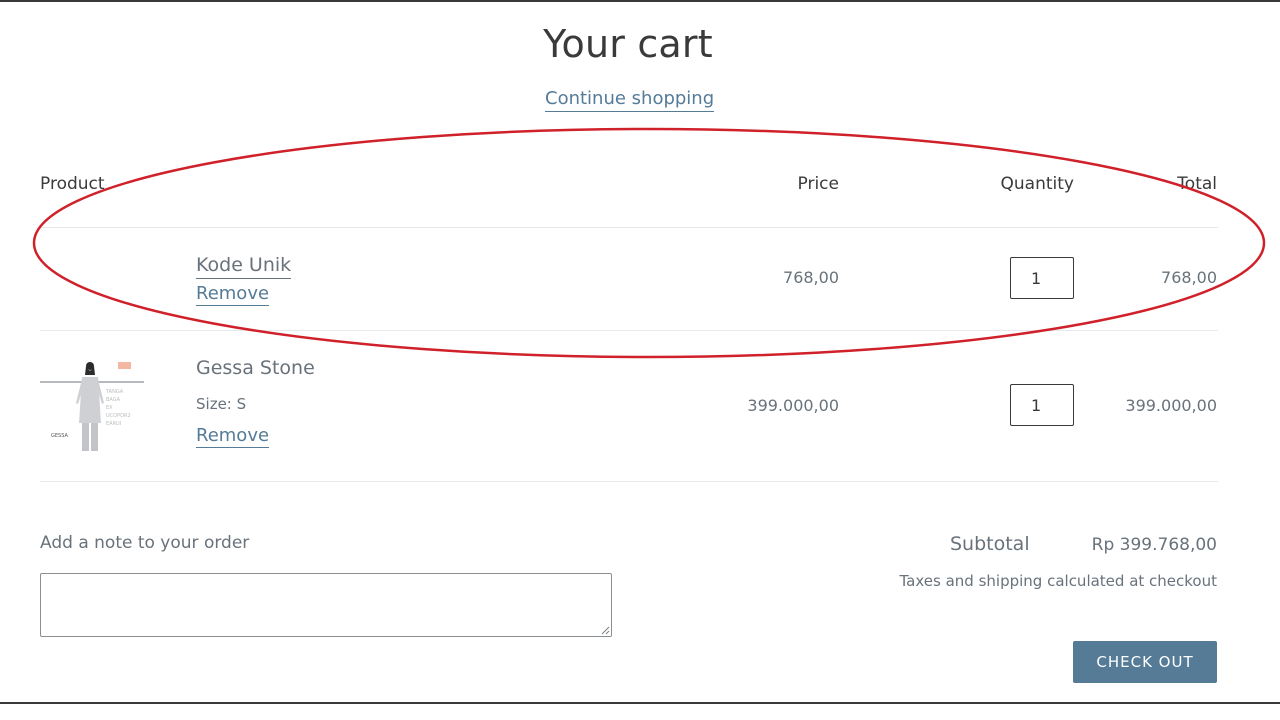 Image resolution: width=1280 pixels, height=720 pixels. I want to click on product-image: TANGA BAGA EX UCOPOR2 EARUI GESSA, so click(92, 406).